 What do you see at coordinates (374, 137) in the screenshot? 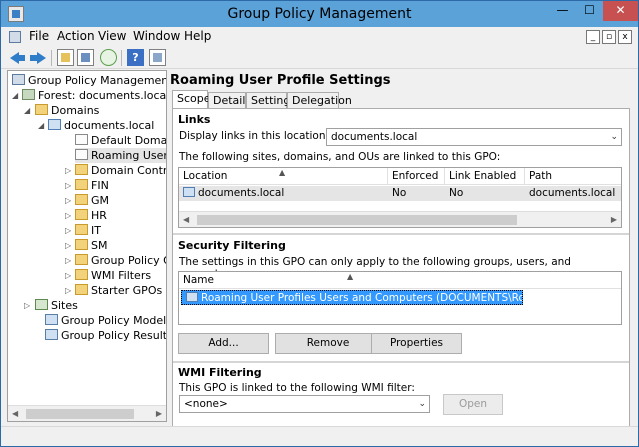
I see `location-value: documents.local` at bounding box center [374, 137].